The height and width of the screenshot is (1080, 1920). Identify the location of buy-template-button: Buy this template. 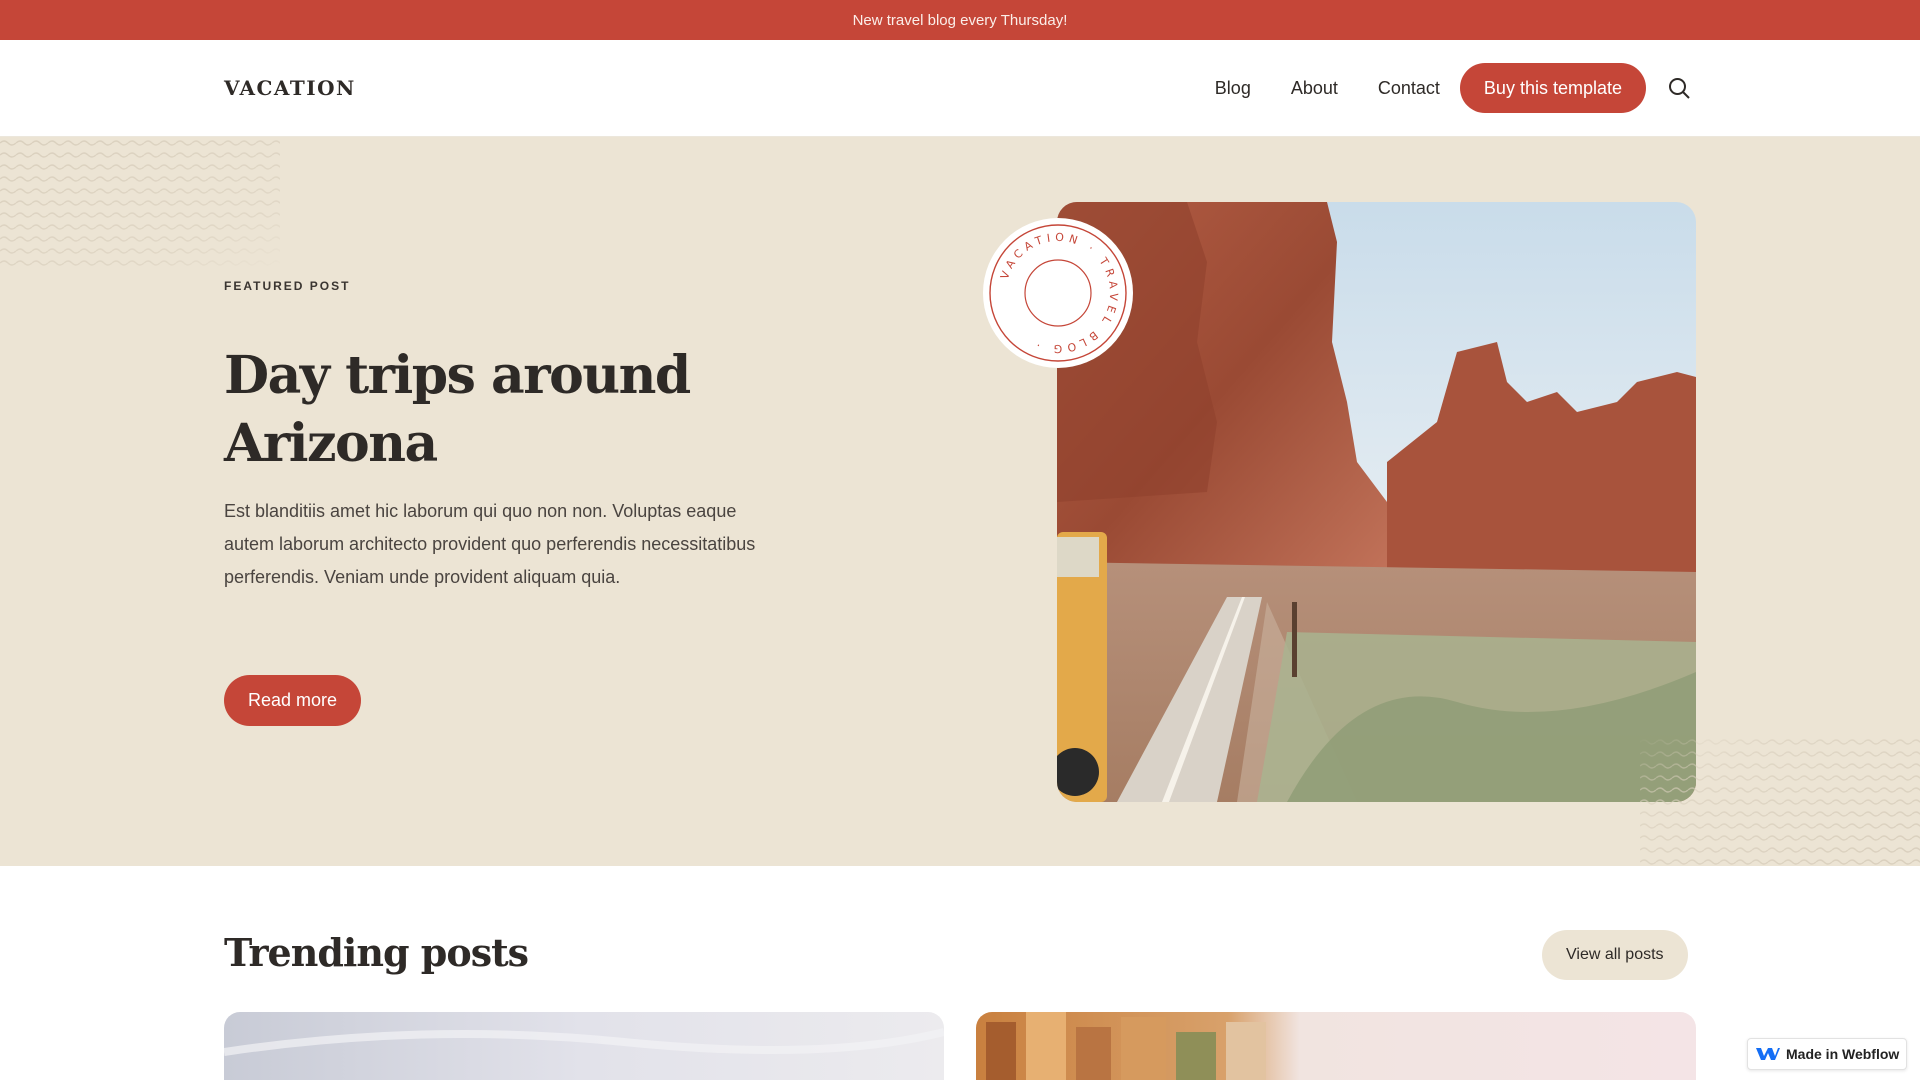
(1552, 88).